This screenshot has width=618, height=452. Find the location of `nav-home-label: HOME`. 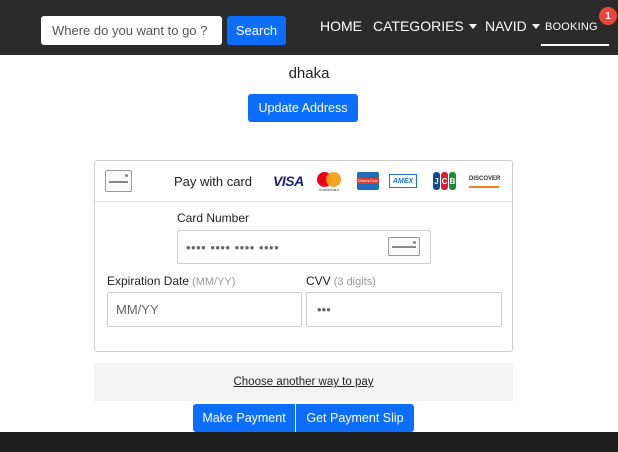

nav-home-label: HOME is located at coordinates (341, 26).